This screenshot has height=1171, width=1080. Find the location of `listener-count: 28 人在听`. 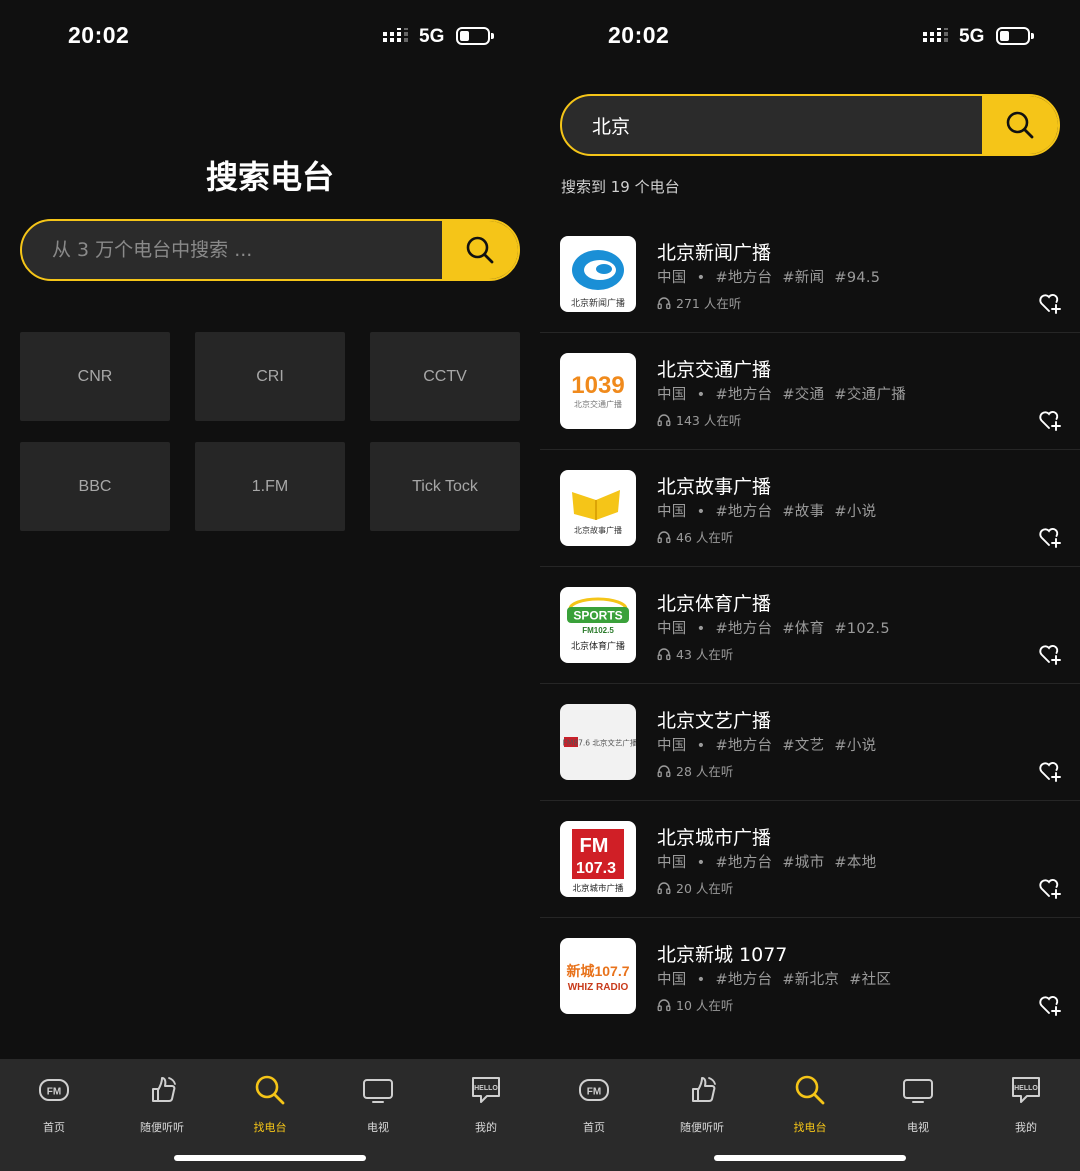

listener-count: 28 人在听 is located at coordinates (695, 770).